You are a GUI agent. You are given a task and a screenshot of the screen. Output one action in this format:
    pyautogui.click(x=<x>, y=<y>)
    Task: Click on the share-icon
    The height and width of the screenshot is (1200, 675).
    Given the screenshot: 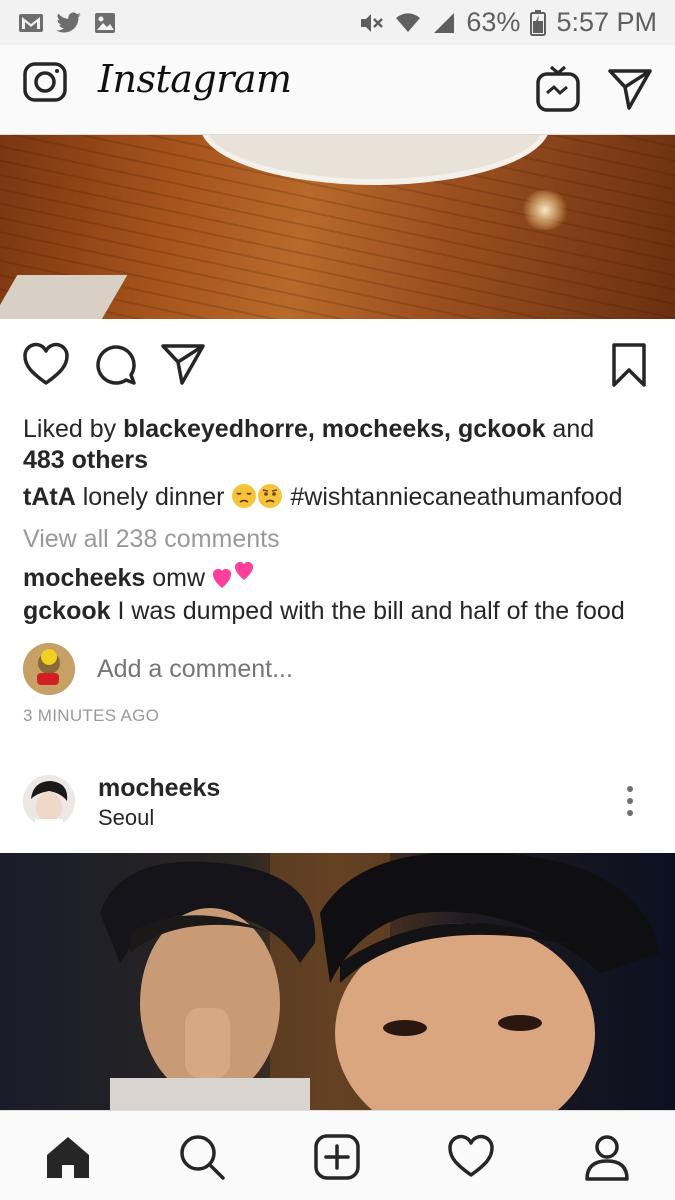 What is the action you would take?
    pyautogui.click(x=183, y=366)
    